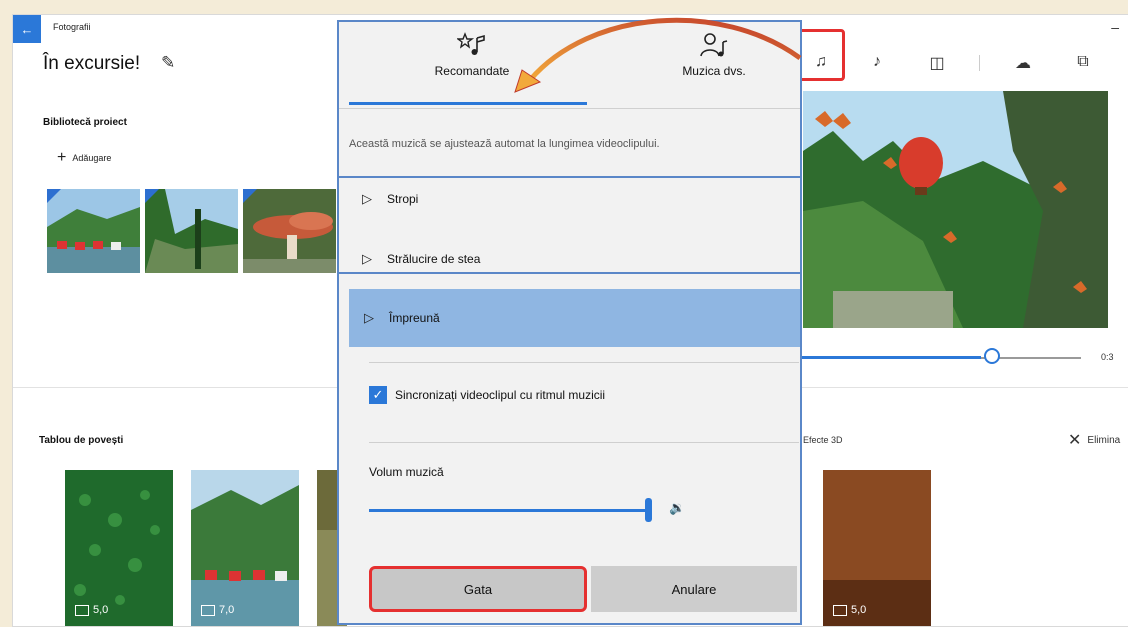 The width and height of the screenshot is (1128, 627). Describe the element at coordinates (509, 510) in the screenshot. I see `volume-slider-track` at that location.